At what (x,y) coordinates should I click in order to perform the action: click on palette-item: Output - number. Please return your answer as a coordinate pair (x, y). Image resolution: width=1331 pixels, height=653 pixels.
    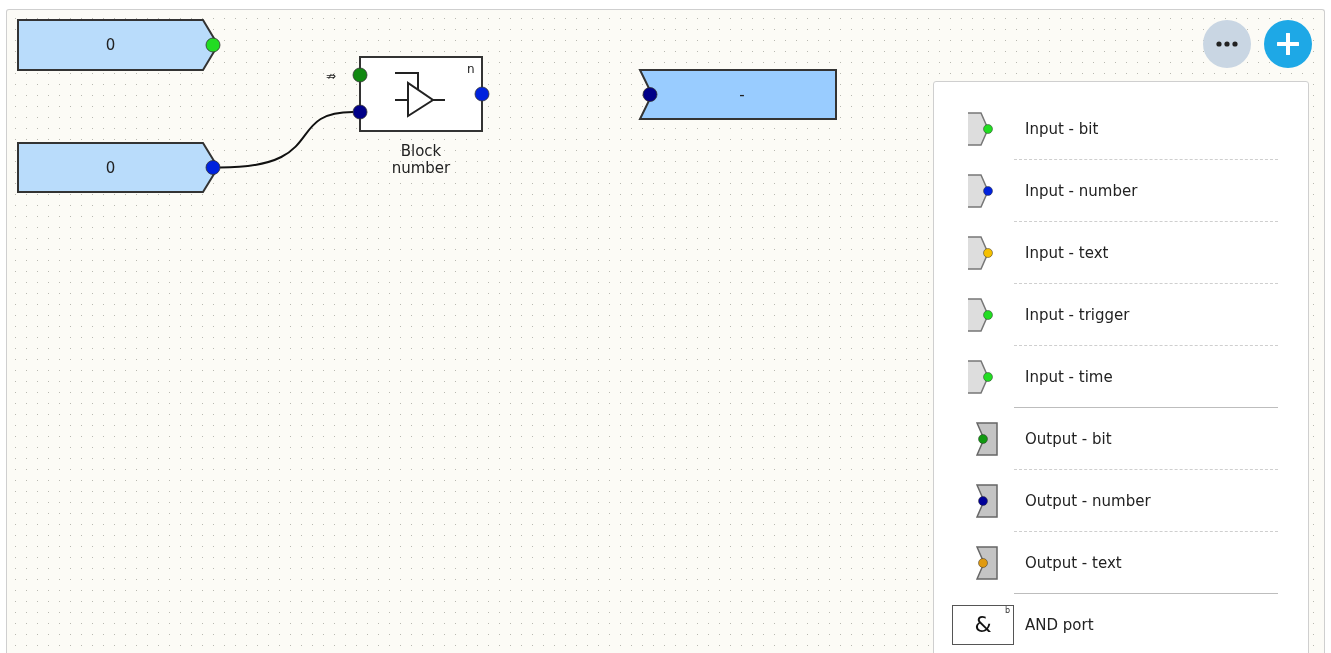
    Looking at the image, I should click on (1082, 500).